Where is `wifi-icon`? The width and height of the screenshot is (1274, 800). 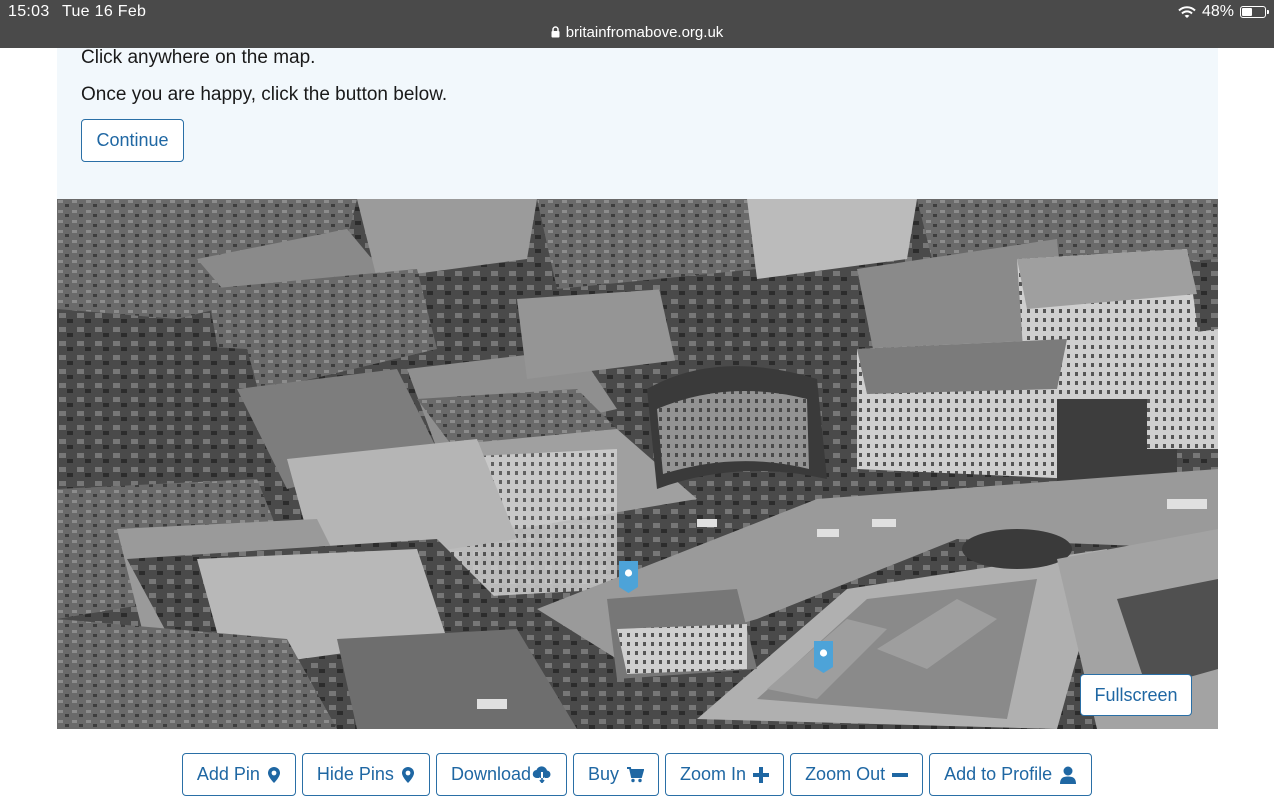 wifi-icon is located at coordinates (1187, 11).